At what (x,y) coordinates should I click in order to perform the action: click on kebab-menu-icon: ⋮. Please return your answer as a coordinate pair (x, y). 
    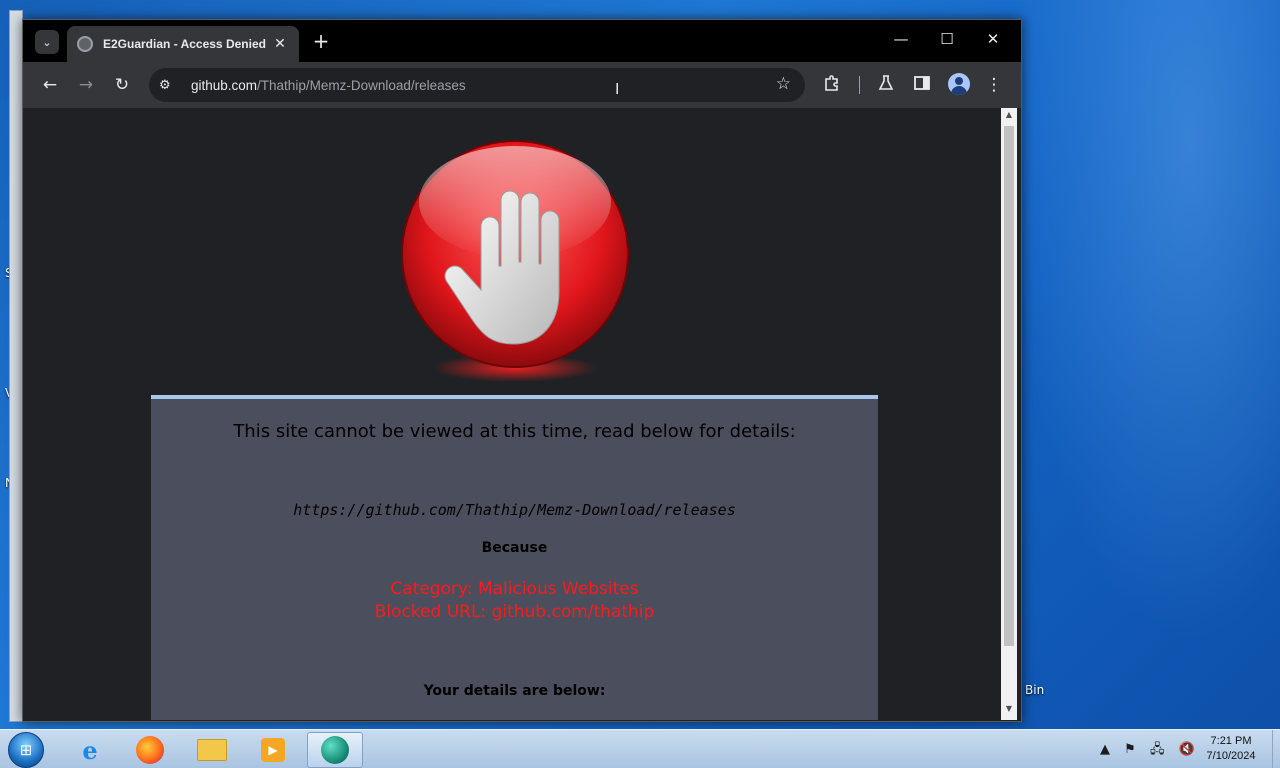
    Looking at the image, I should click on (994, 86).